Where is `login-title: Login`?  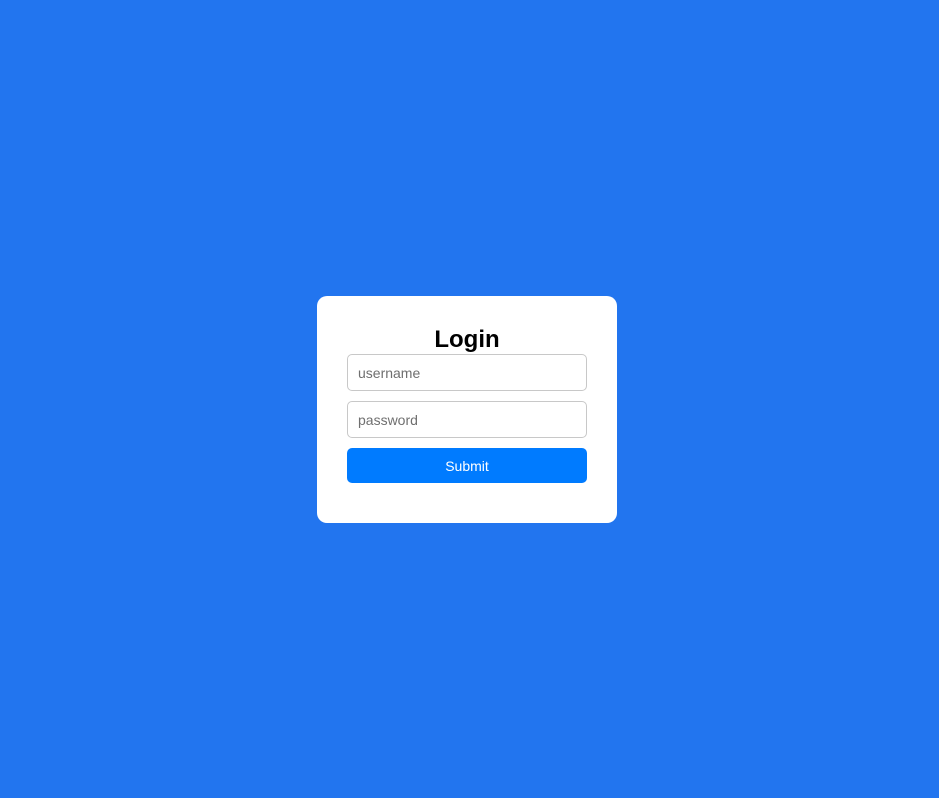 login-title: Login is located at coordinates (467, 339).